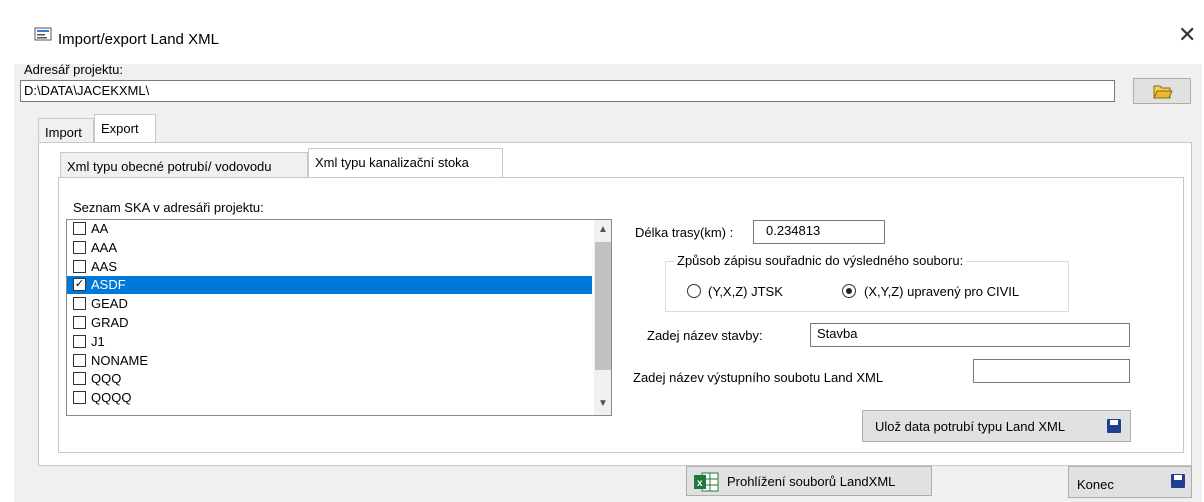 The height and width of the screenshot is (502, 1204). Describe the element at coordinates (694, 291) in the screenshot. I see `radio-jtsk` at that location.